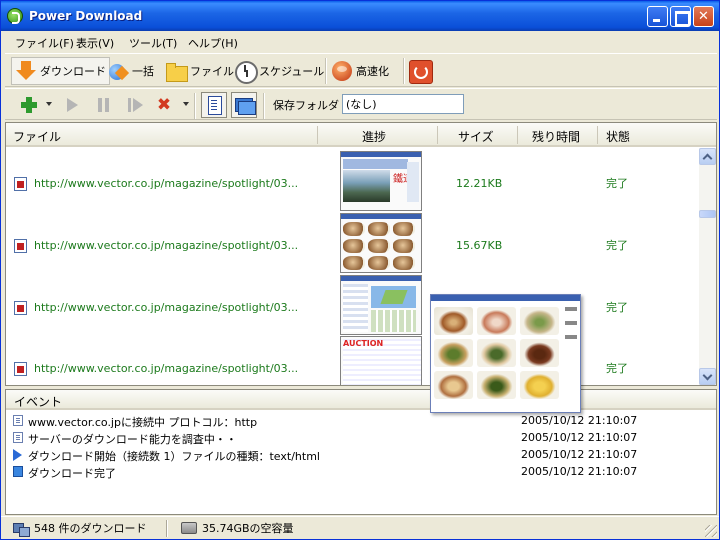 Image resolution: width=720 pixels, height=540 pixels. I want to click on main-toolbar: ダウンロード 一括 ファイル スケジュール 高速化, so click(361, 70).